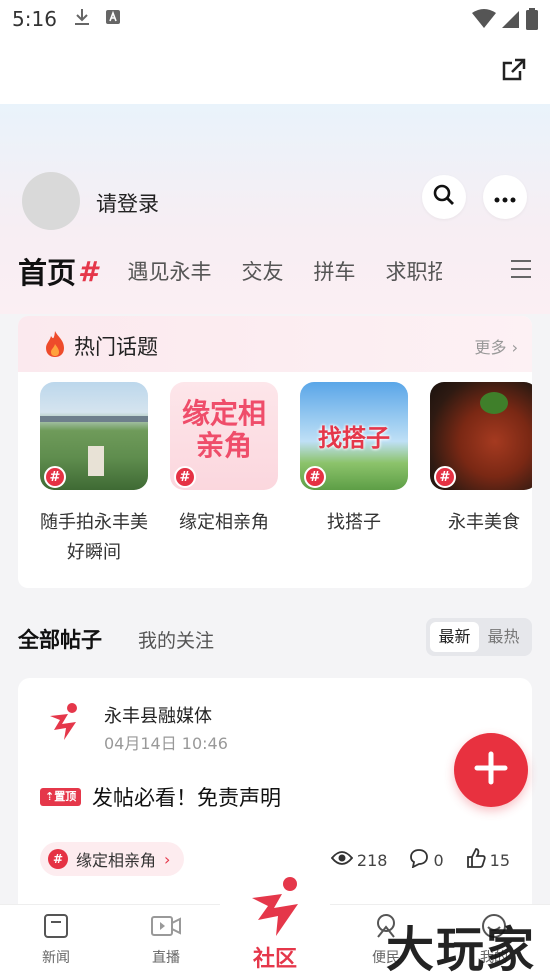  I want to click on comments-stat: 0, so click(426, 860).